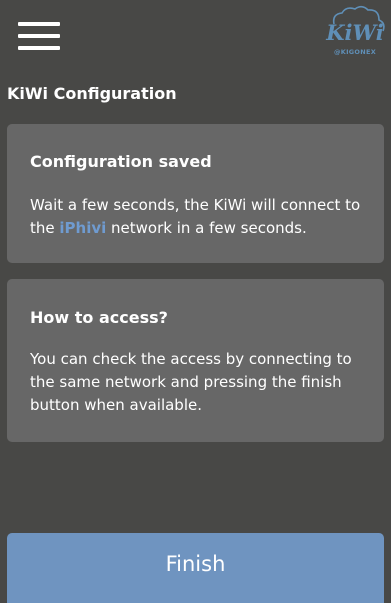 This screenshot has height=603, width=391. I want to click on logo-subtitle: @KIGONEX, so click(355, 52).